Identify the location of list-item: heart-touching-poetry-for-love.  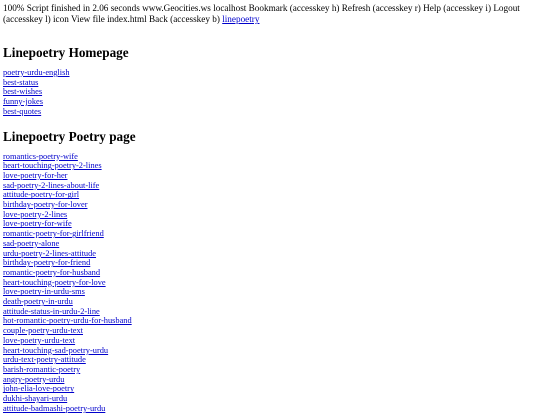
(270, 283).